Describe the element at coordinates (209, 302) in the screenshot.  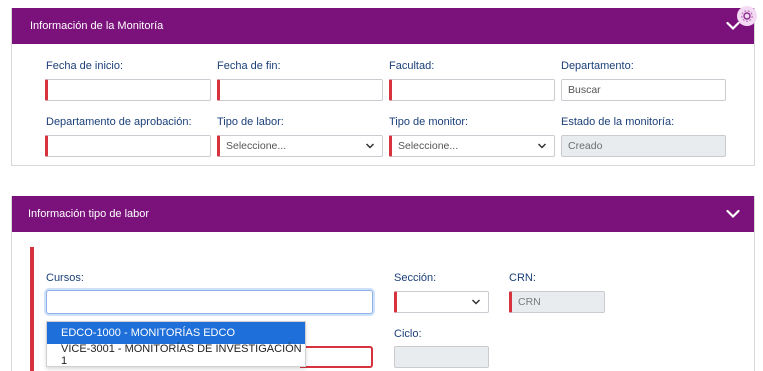
I see `cursos-search-input` at that location.